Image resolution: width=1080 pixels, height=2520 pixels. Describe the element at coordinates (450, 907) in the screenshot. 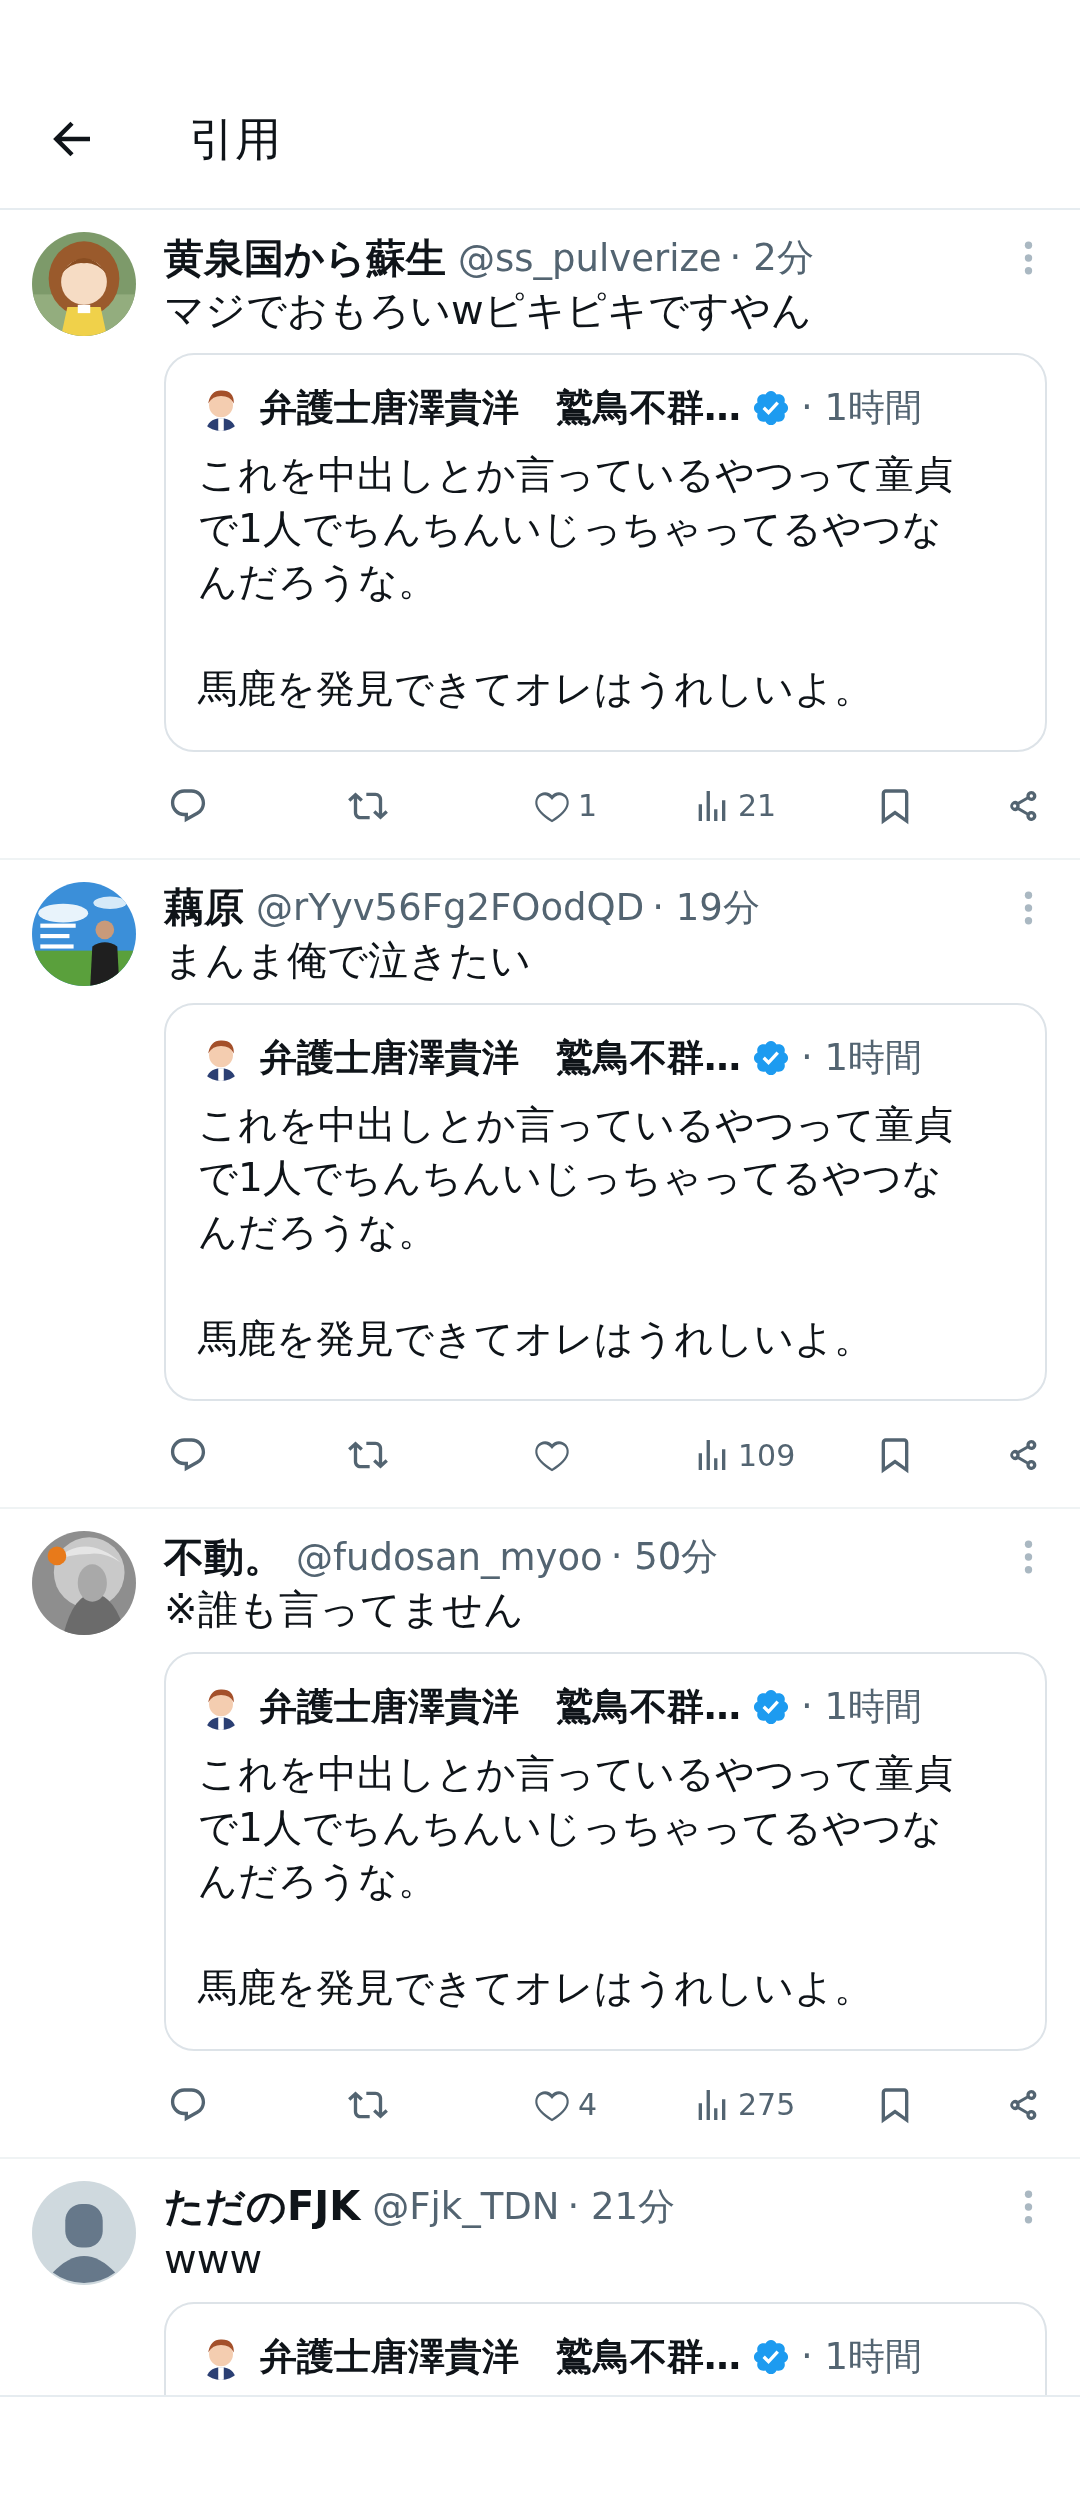

I see `user-handle: @rYyv56Fg2FOodQD` at that location.